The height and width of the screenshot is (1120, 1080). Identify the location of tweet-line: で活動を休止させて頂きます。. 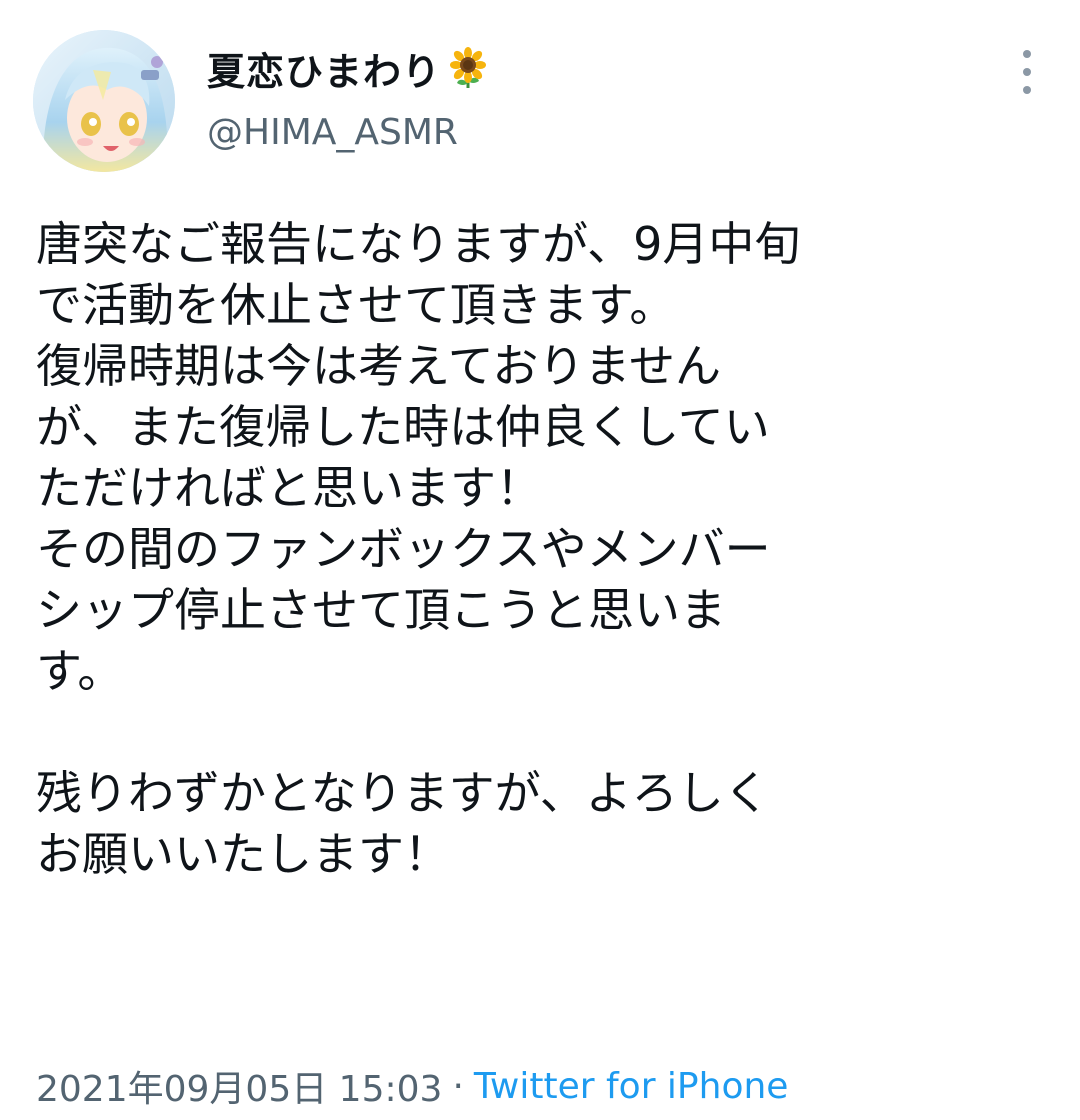
(356, 305).